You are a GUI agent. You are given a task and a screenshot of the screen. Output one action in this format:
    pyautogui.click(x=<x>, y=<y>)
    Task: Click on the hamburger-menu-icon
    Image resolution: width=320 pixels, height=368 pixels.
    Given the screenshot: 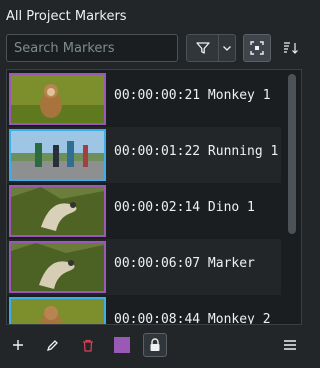 What is the action you would take?
    pyautogui.click(x=290, y=345)
    